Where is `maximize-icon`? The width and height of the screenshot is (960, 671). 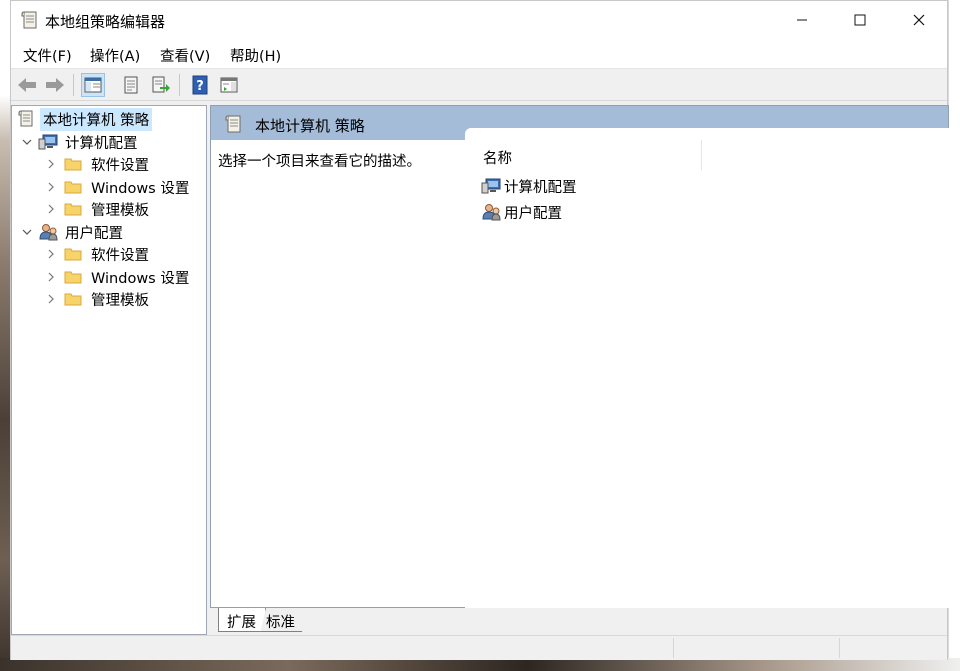 maximize-icon is located at coordinates (860, 20).